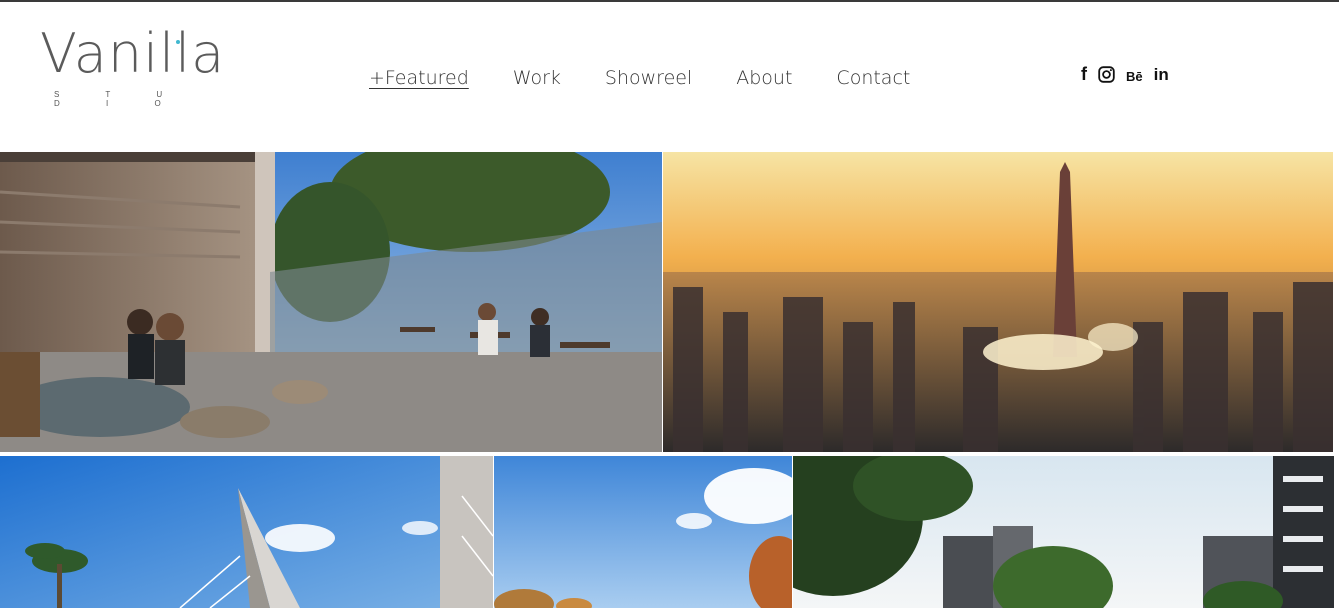 The height and width of the screenshot is (608, 1339). I want to click on main-navigation: +Featured Work Showreel About Contact, so click(661, 79).